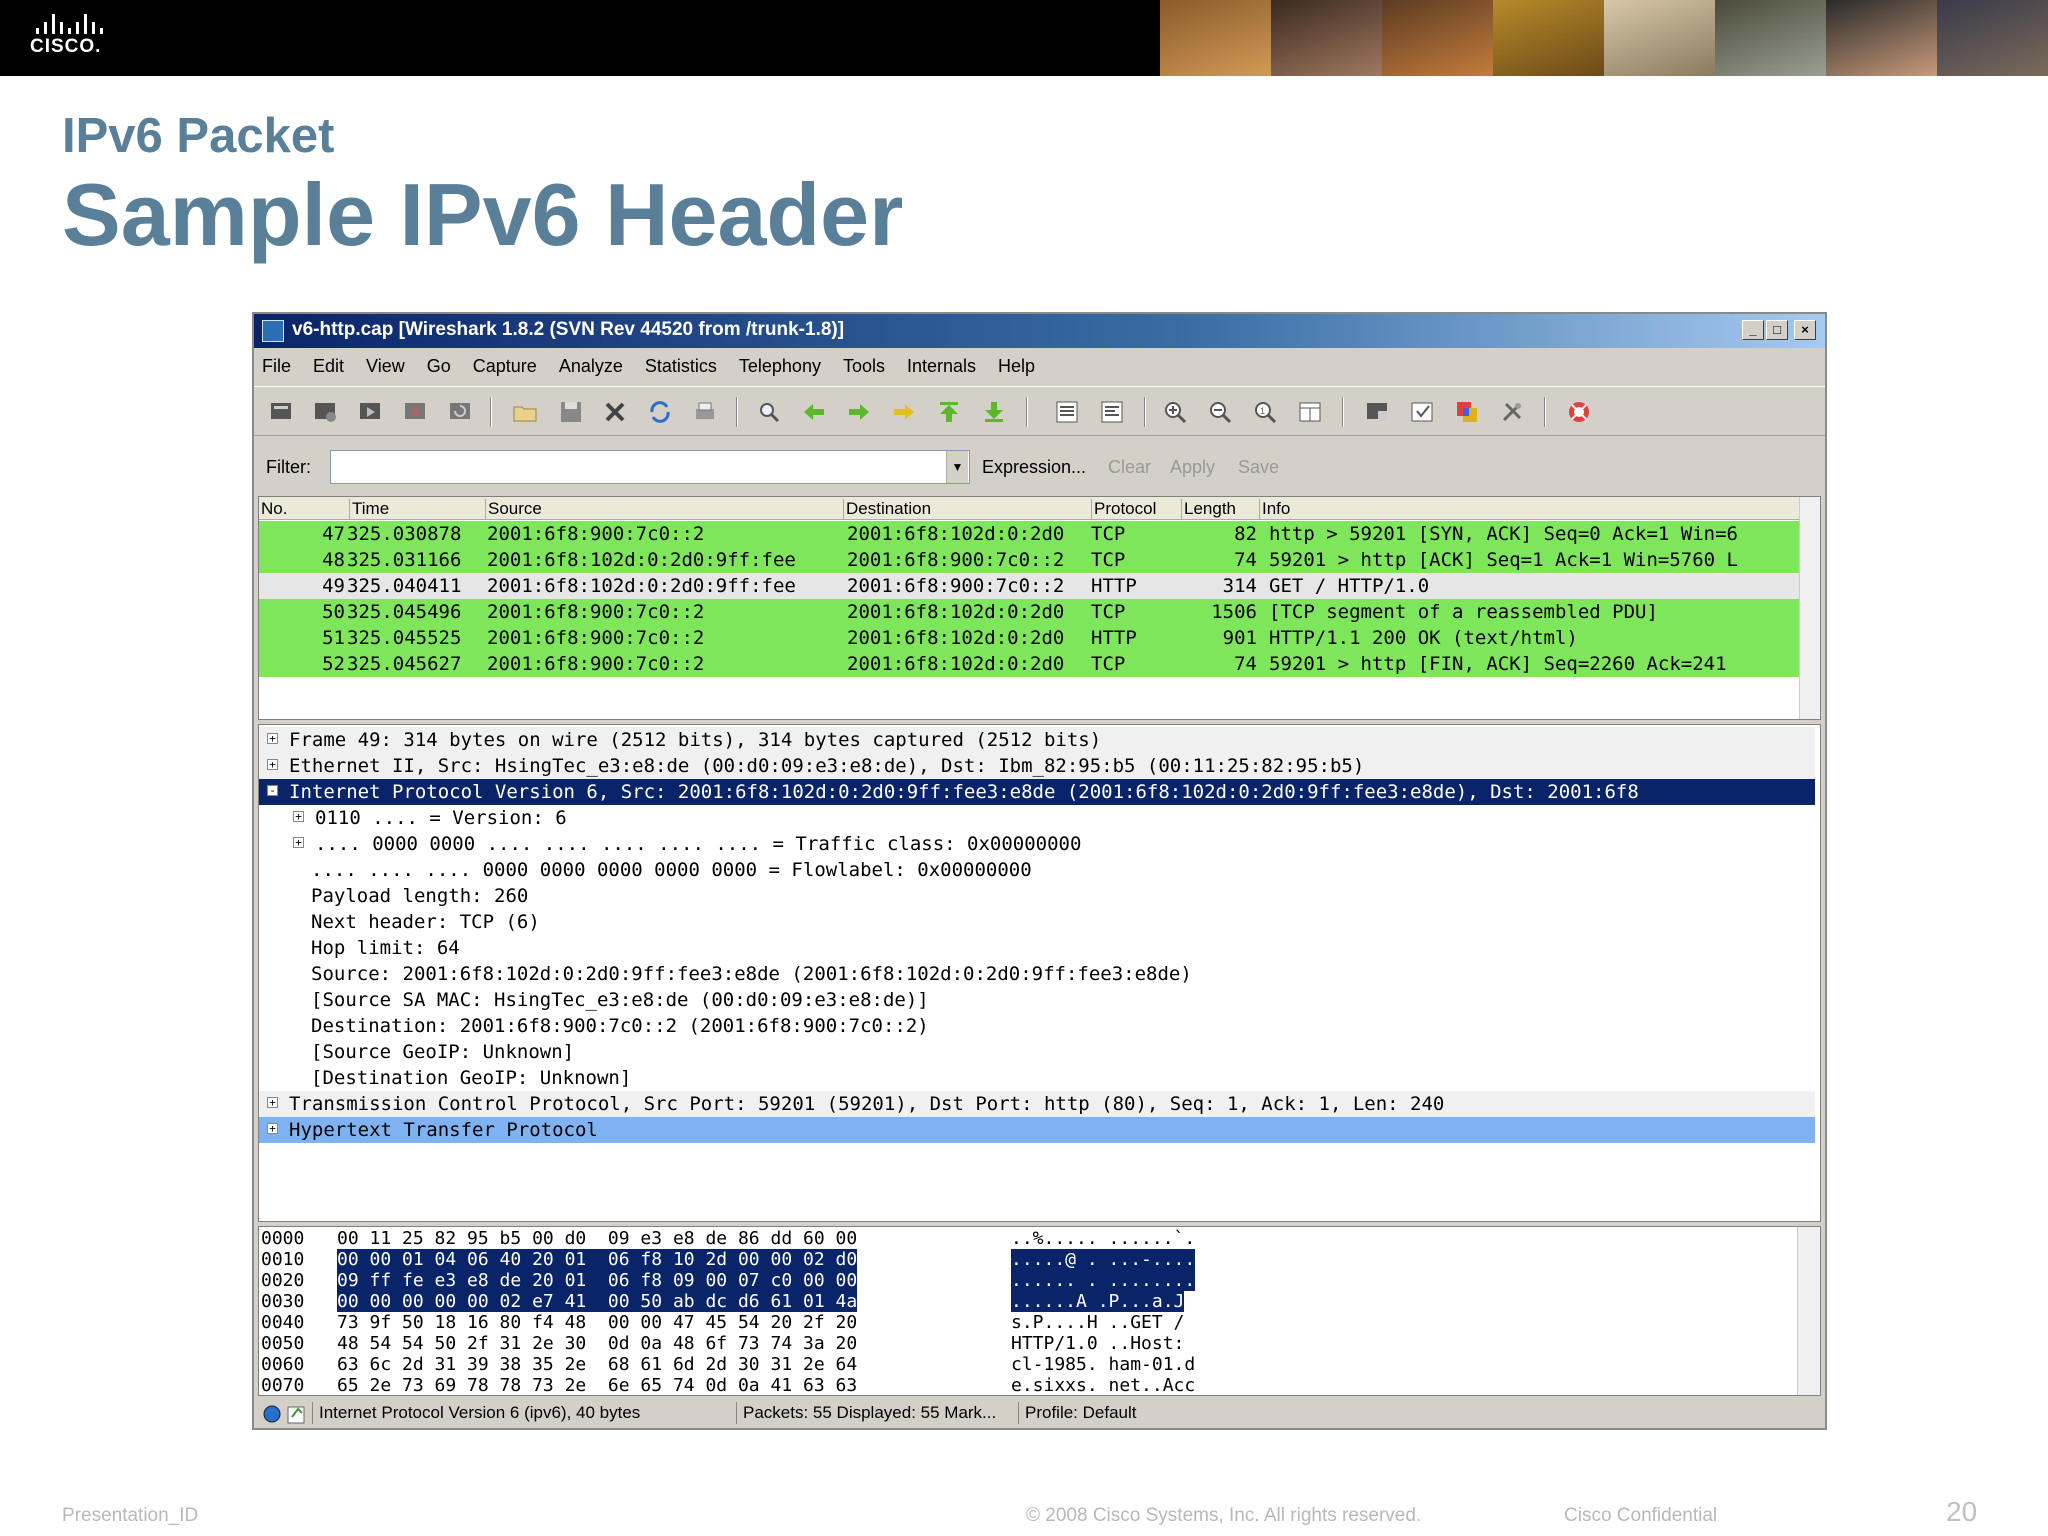  Describe the element at coordinates (1192, 467) in the screenshot. I see `apply-button: Apply` at that location.